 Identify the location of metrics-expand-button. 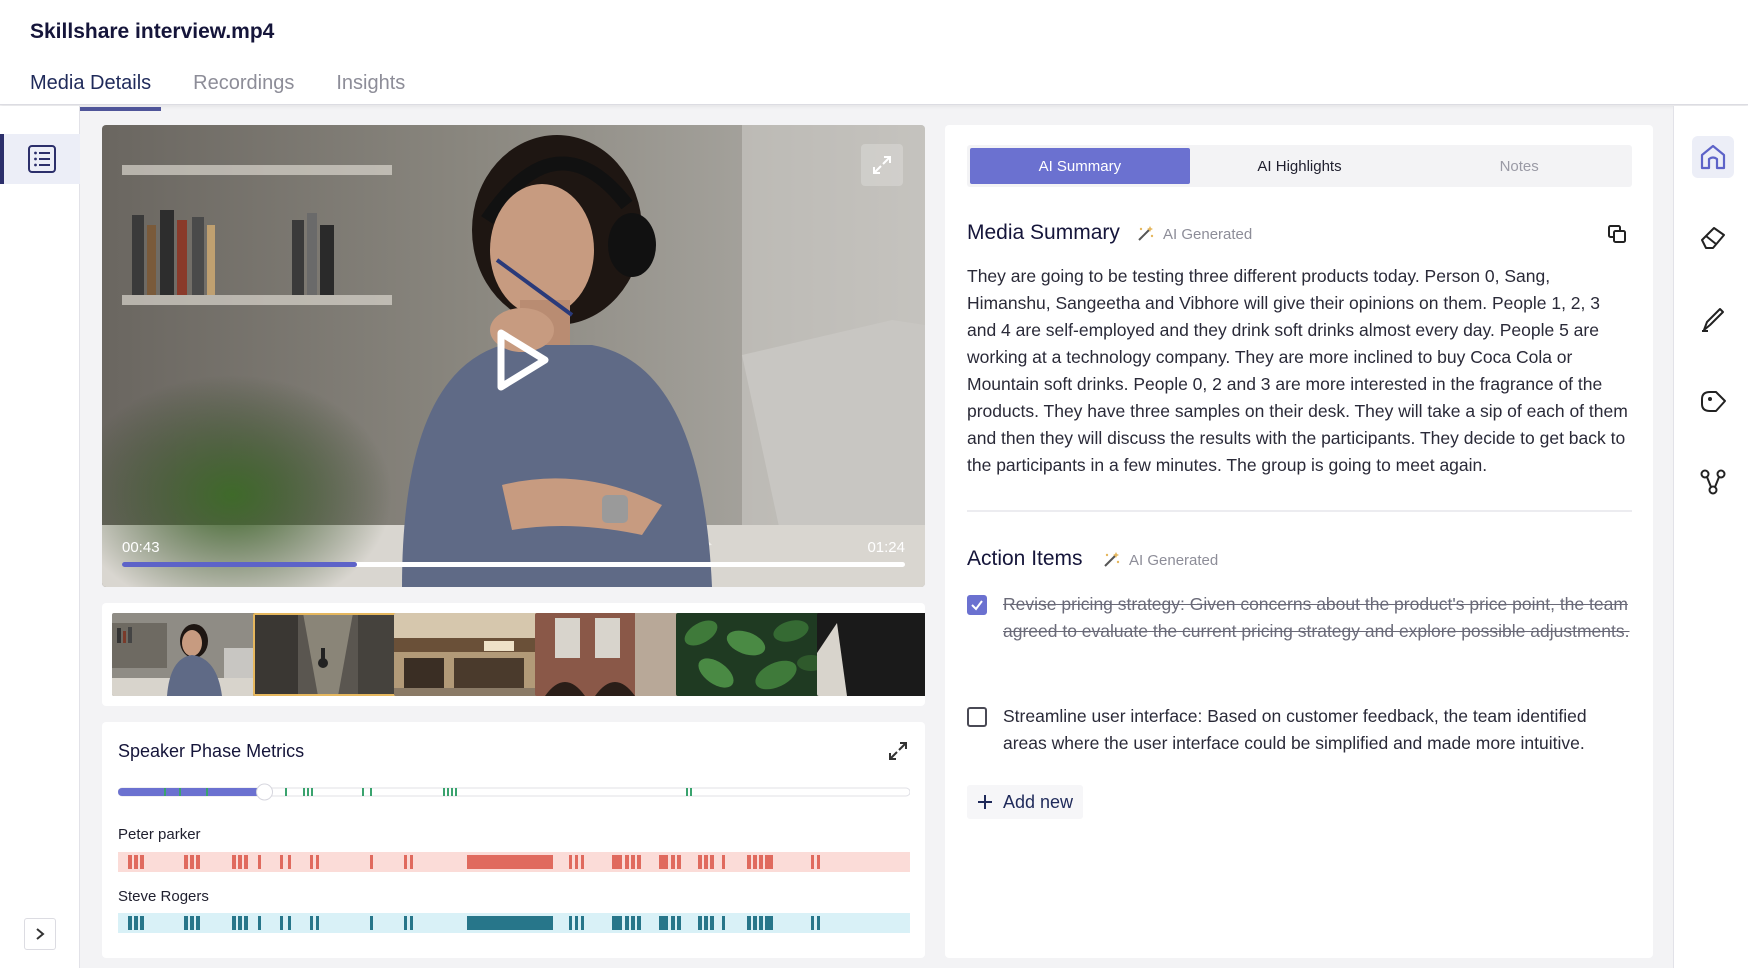
(898, 751).